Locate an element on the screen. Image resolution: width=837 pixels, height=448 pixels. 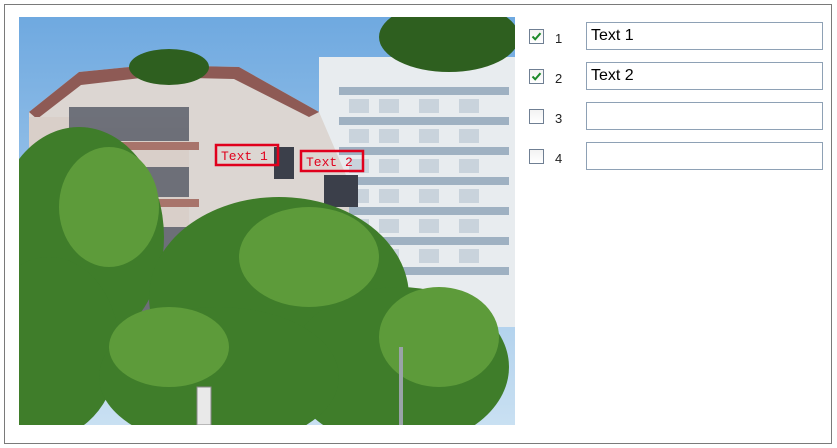
osd-row-4: 4 is located at coordinates (679, 162).